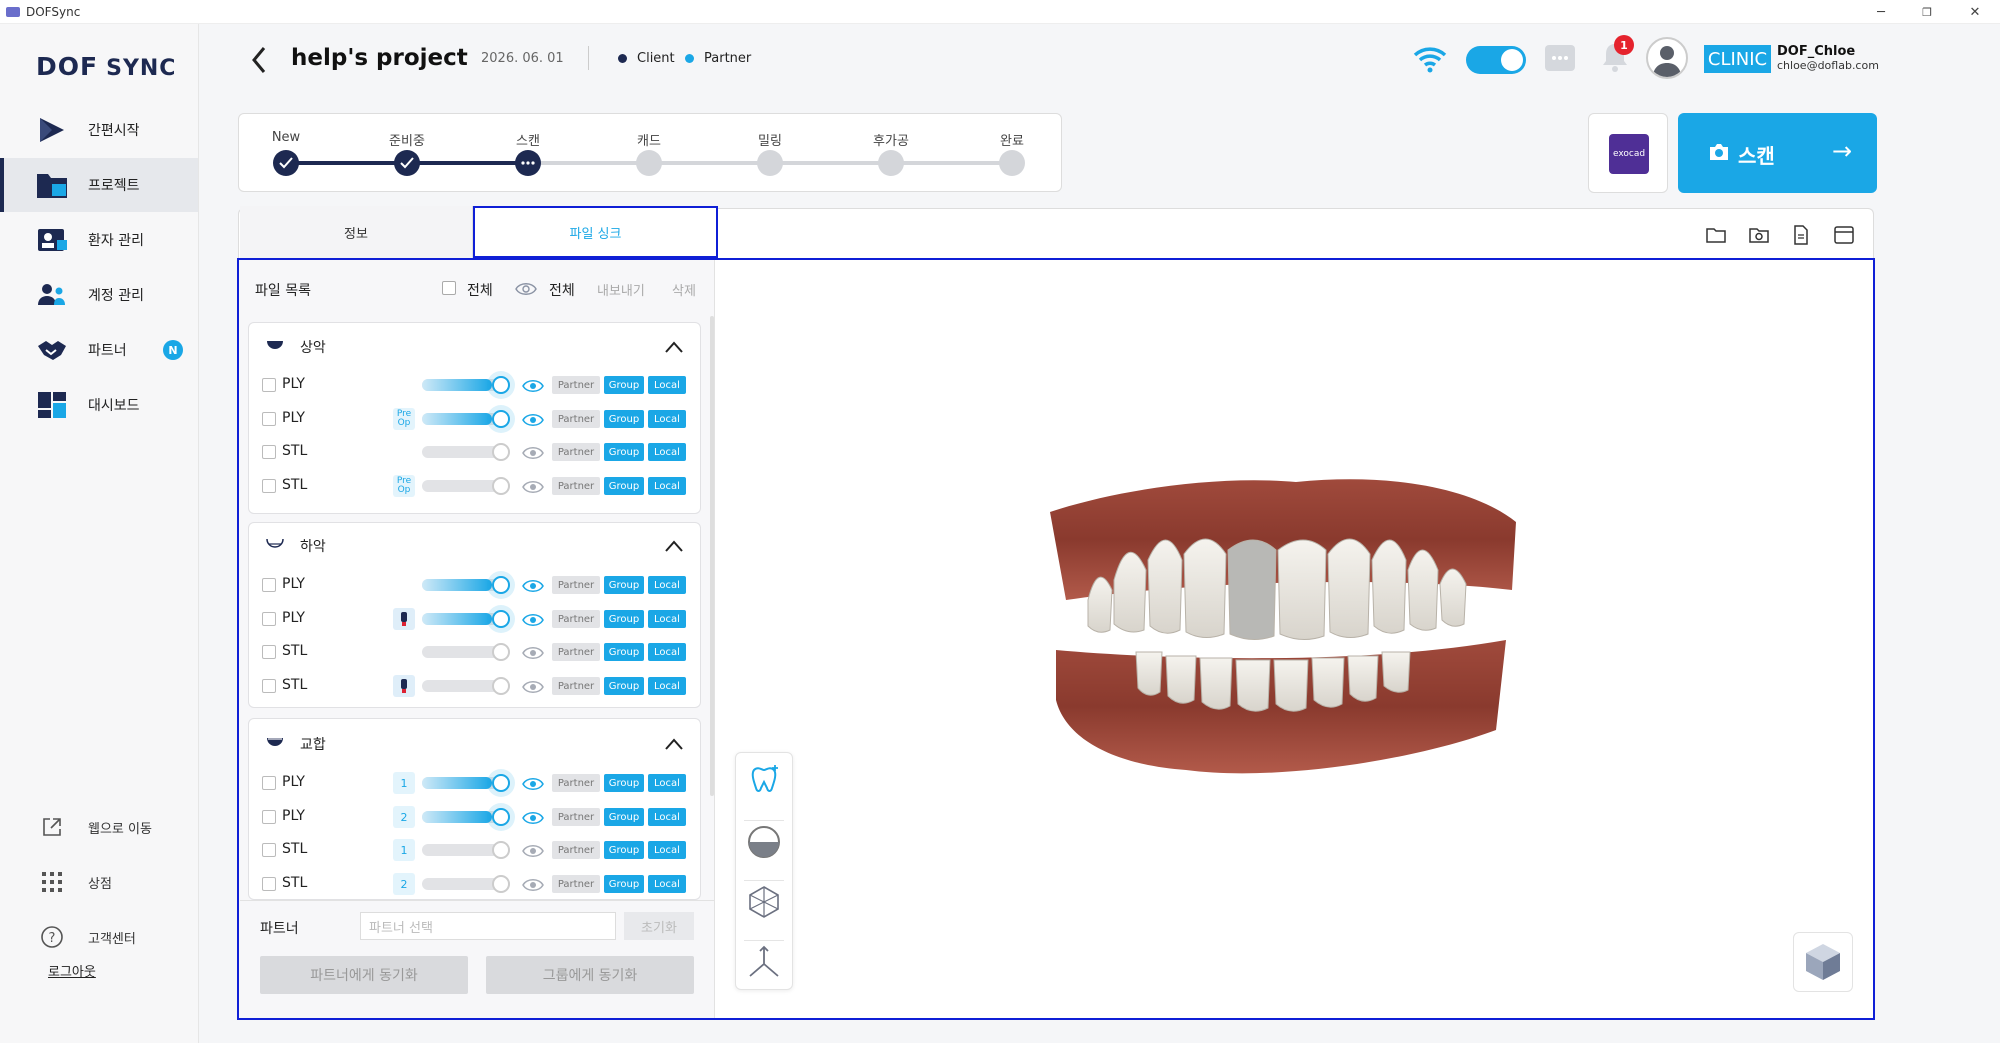 This screenshot has width=2000, height=1043. I want to click on view-cube-icon, so click(1823, 962).